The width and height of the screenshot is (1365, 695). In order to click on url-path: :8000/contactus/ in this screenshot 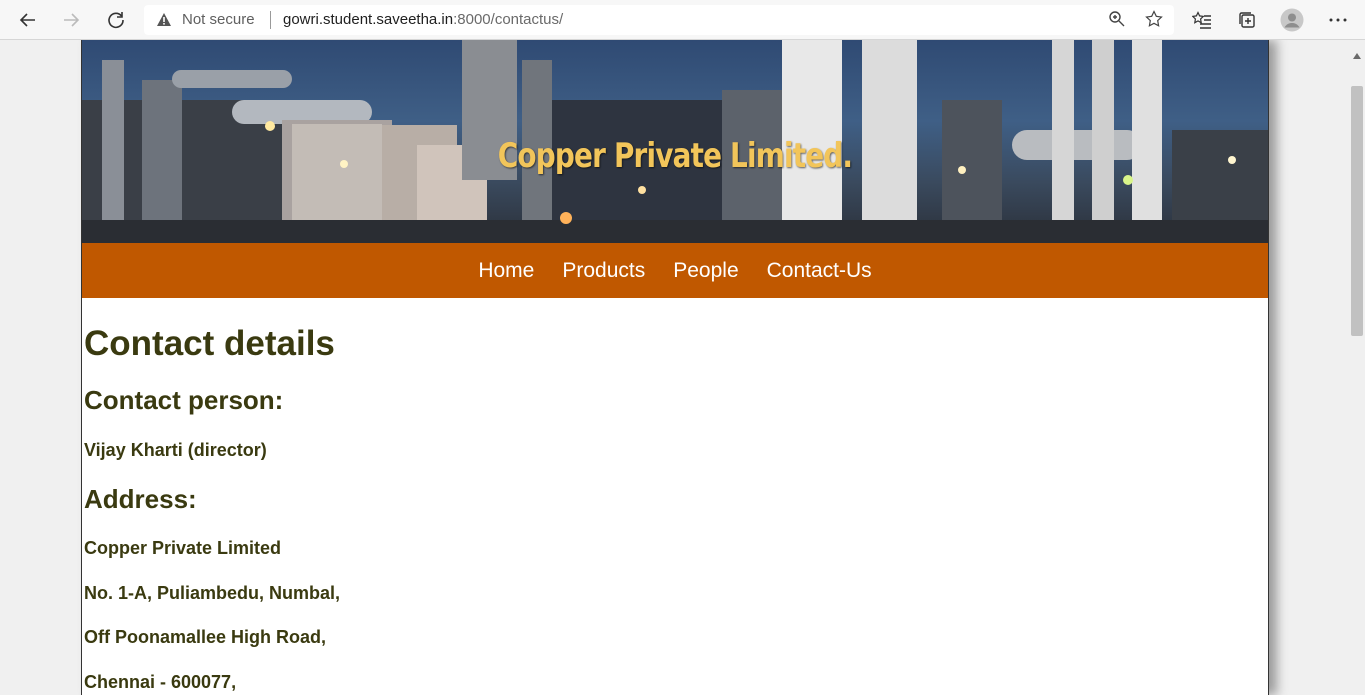, I will do `click(508, 19)`.